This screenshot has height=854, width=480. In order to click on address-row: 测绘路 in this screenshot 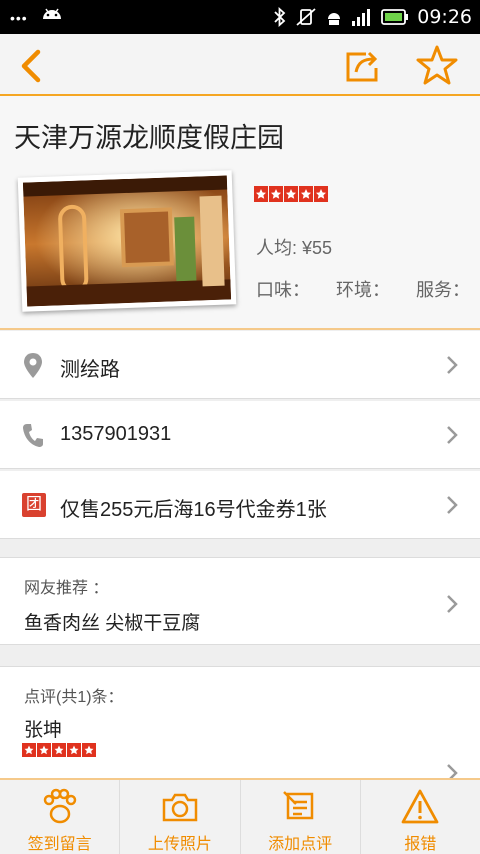, I will do `click(240, 365)`.